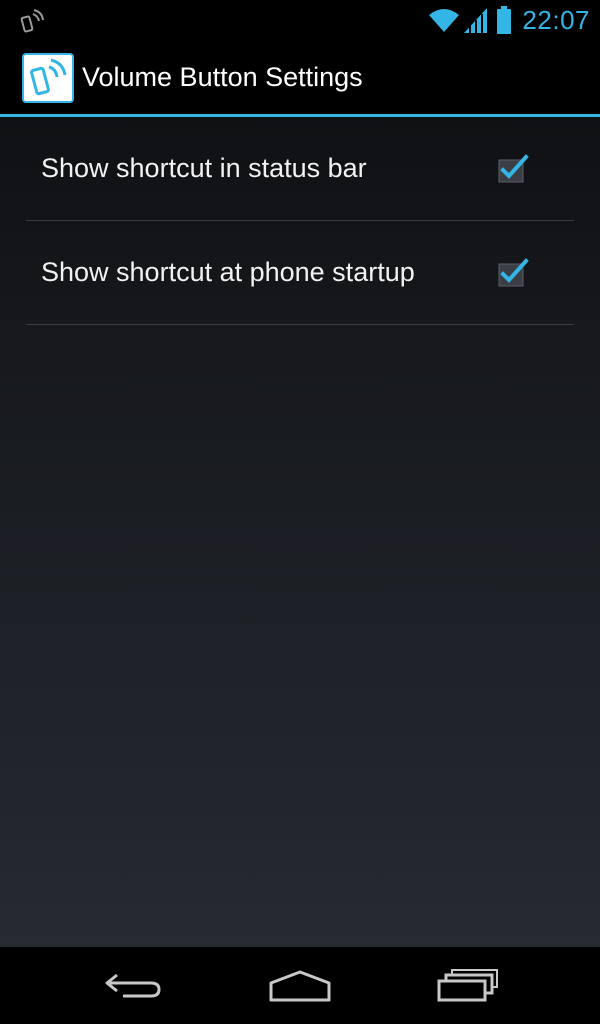  What do you see at coordinates (513, 272) in the screenshot?
I see `checkbox-startup` at bounding box center [513, 272].